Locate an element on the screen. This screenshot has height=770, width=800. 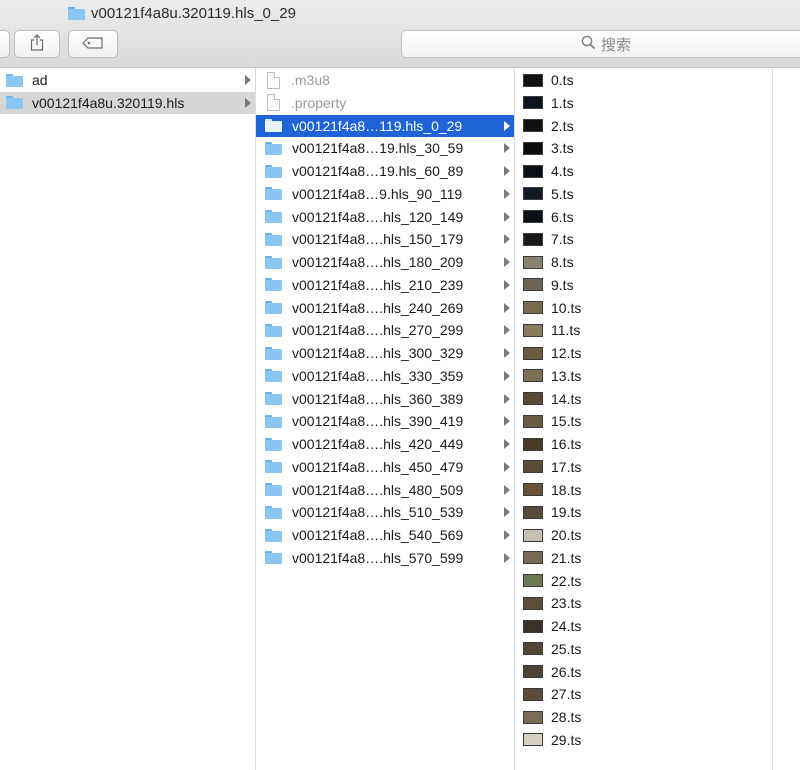
folder-row: v00121f4a8….hls_180_209 is located at coordinates (385, 262).